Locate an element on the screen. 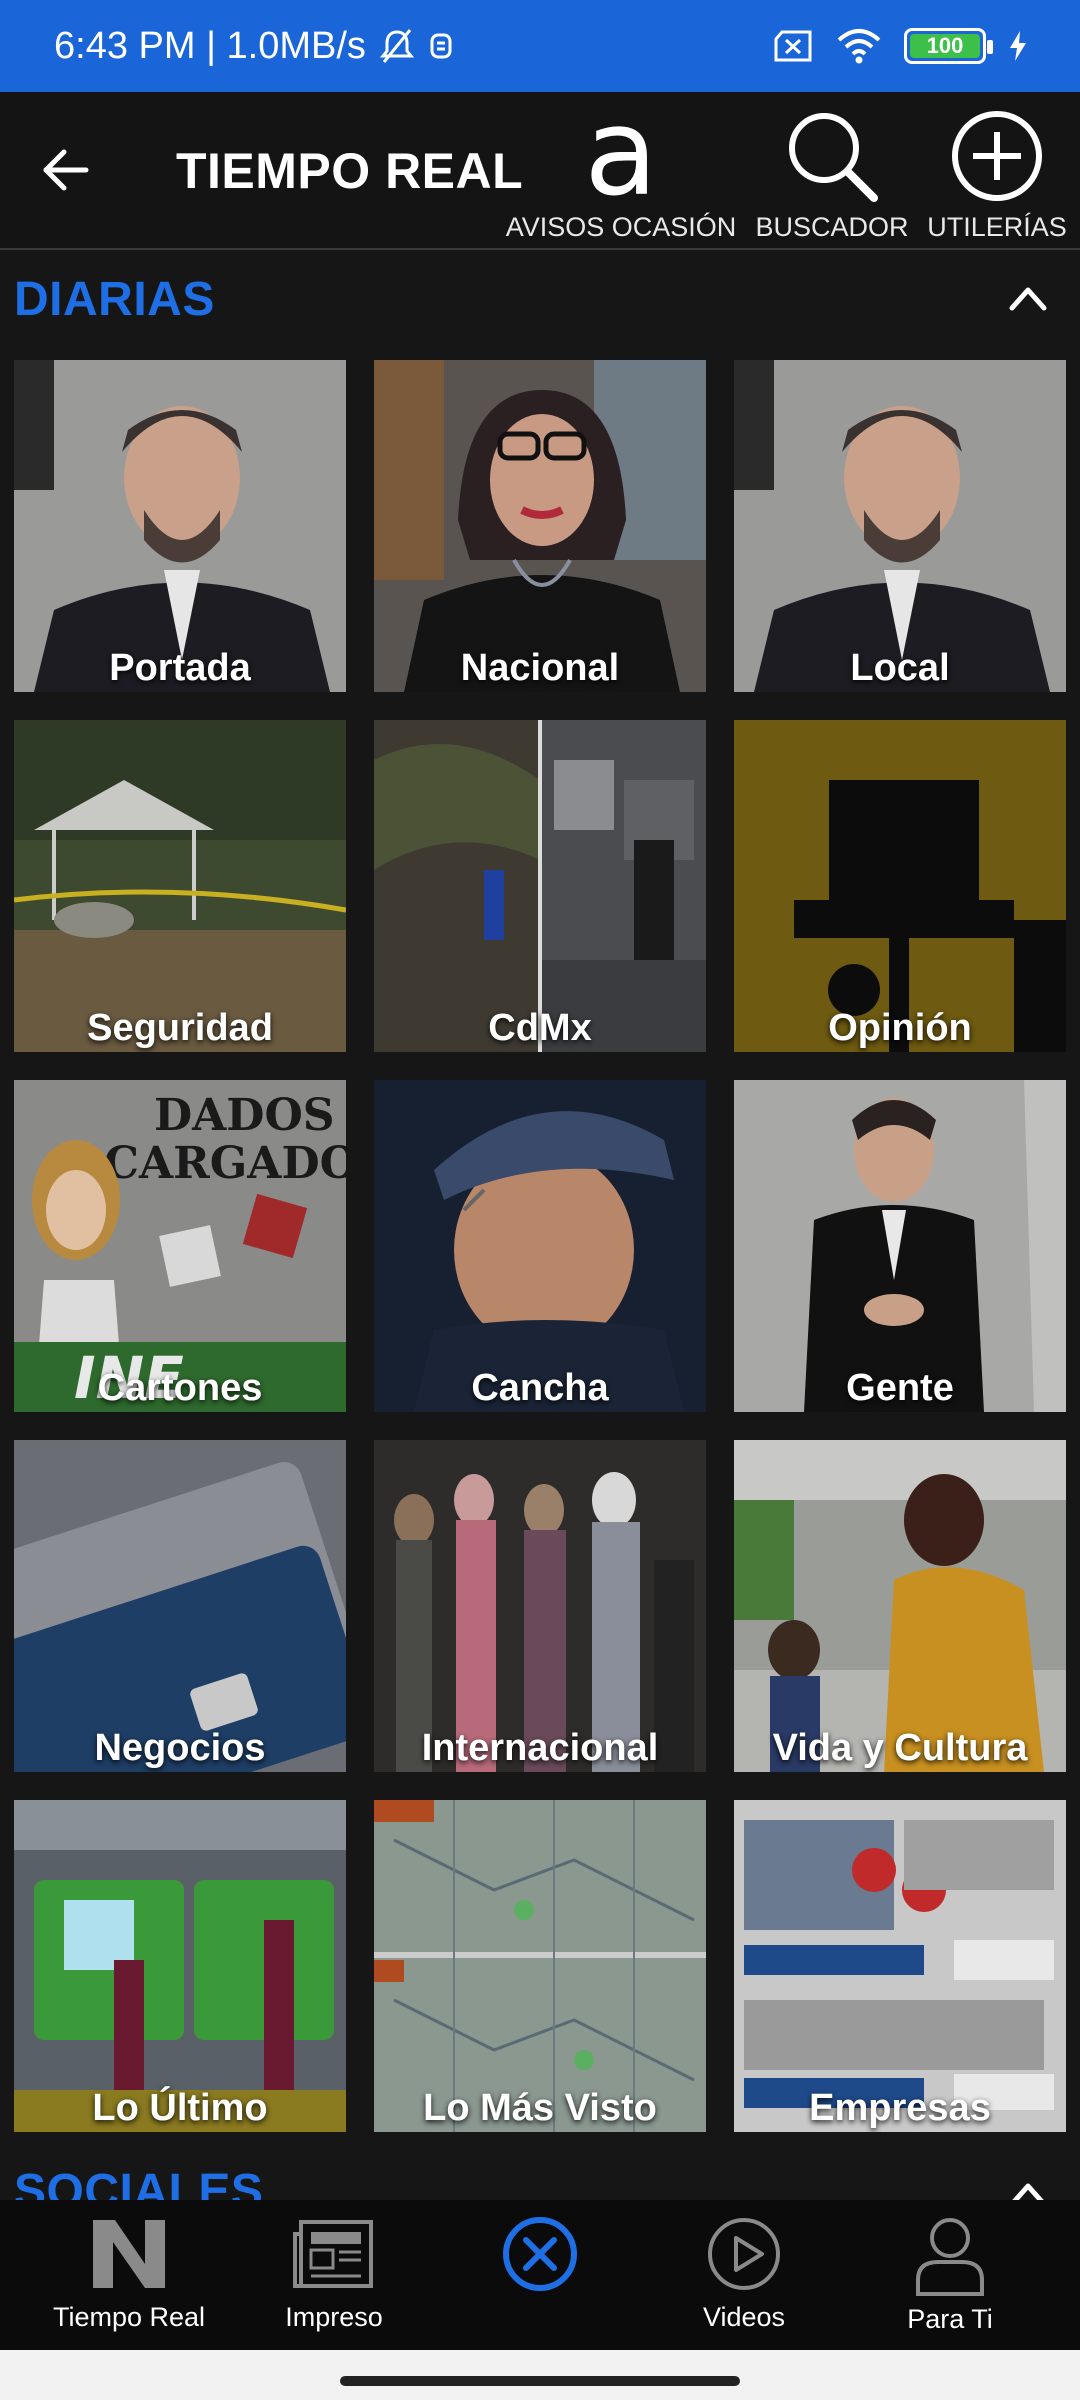 The image size is (1080, 2400). section-header-sociales: SOCIALES is located at coordinates (540, 2173).